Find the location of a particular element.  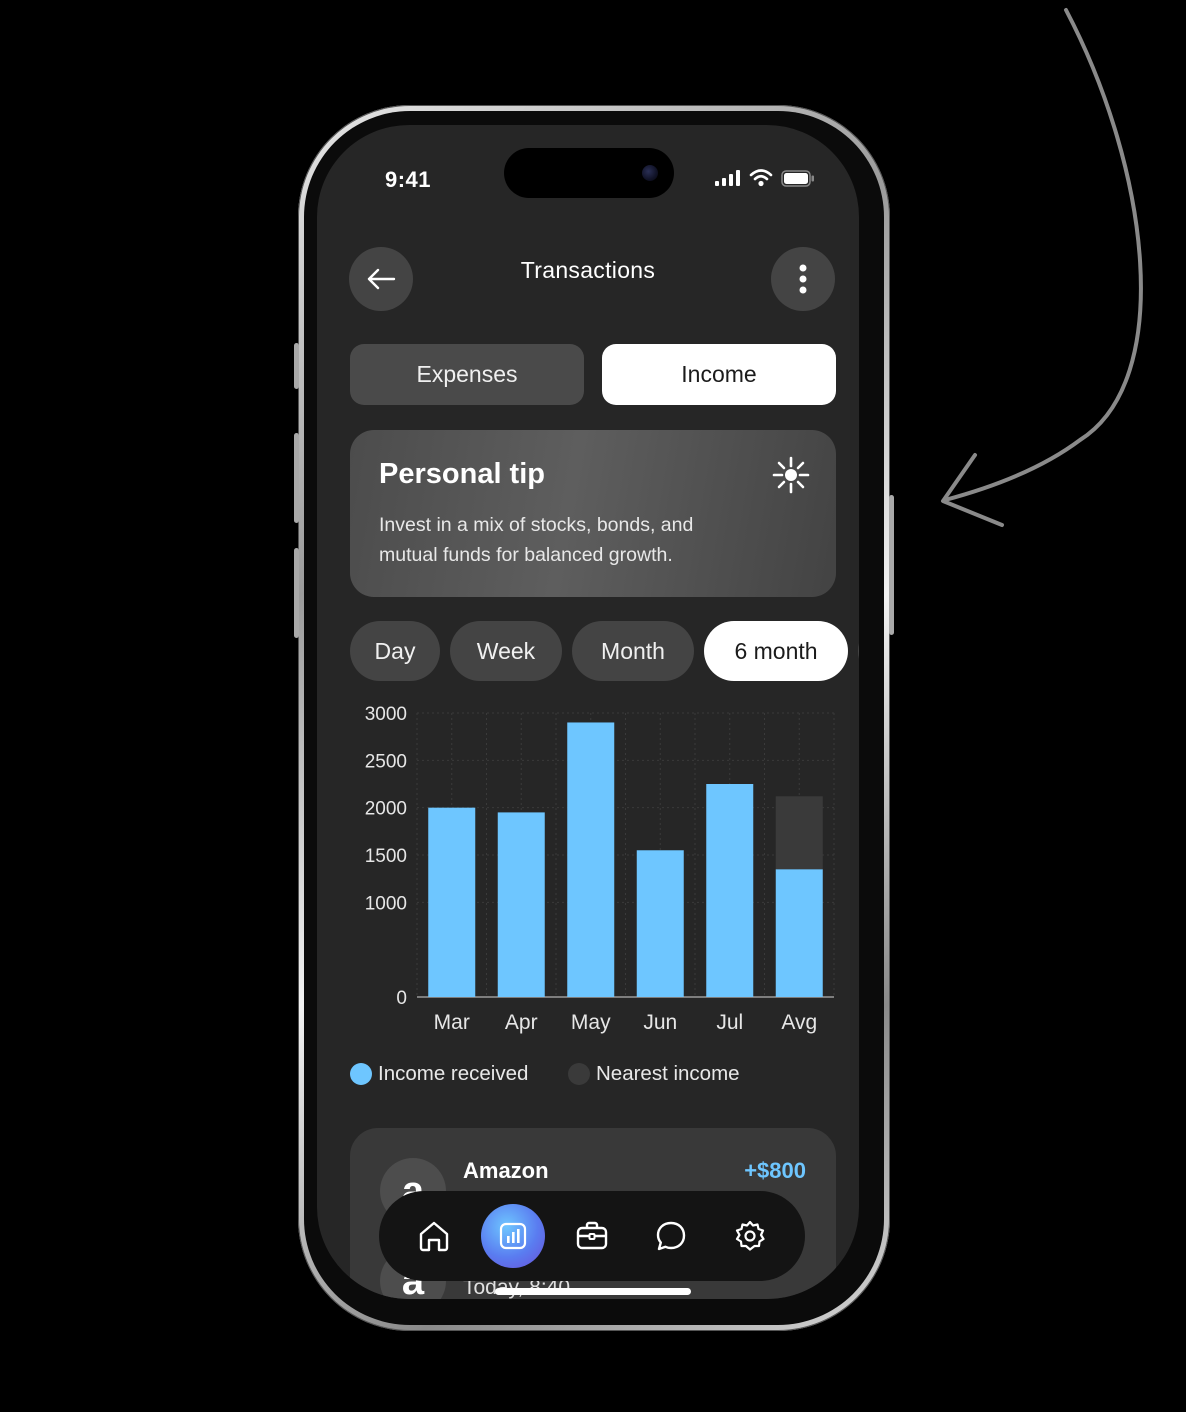

x-tick-label: Jun is located at coordinates (660, 1022).